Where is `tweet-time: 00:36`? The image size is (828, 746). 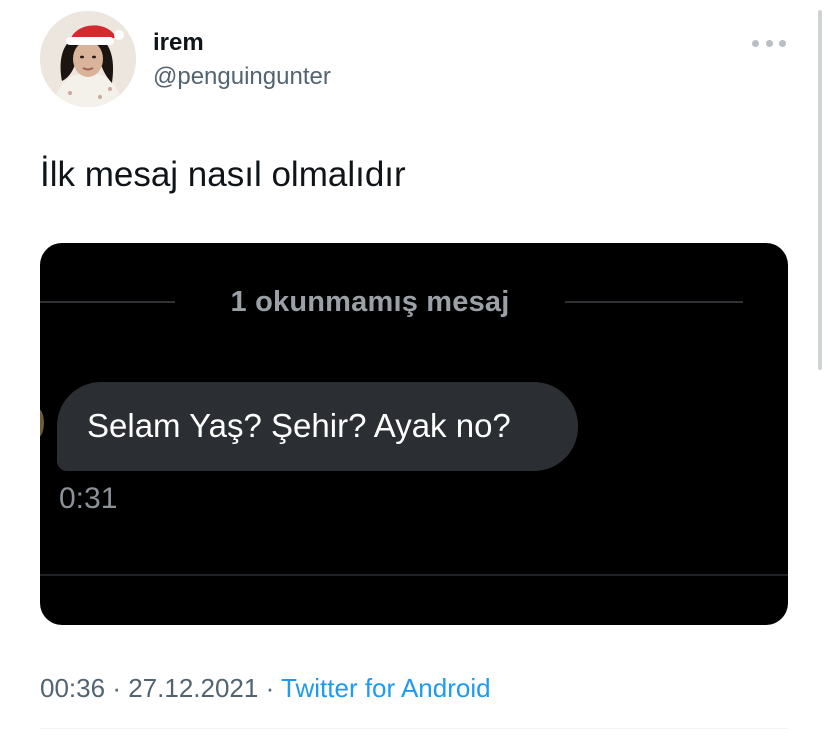 tweet-time: 00:36 is located at coordinates (72, 688).